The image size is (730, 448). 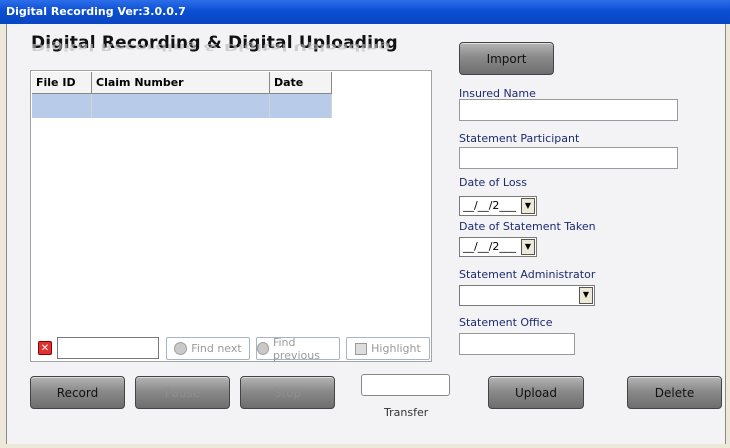 I want to click on column-header-claim-number: Claim Number, so click(x=181, y=82).